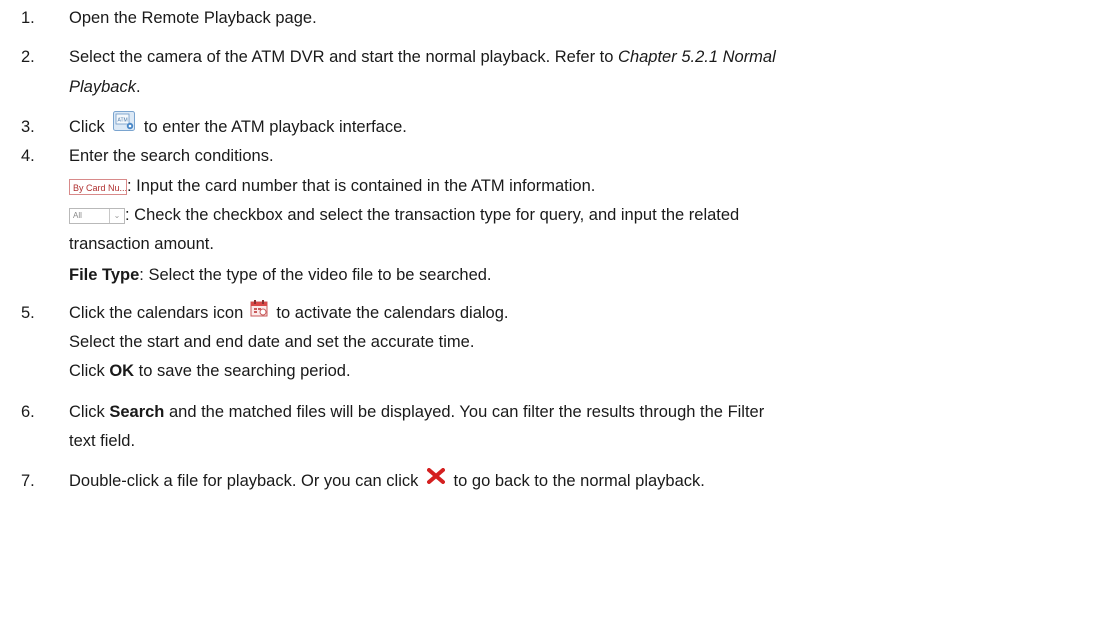 This screenshot has height=618, width=1107. What do you see at coordinates (102, 87) in the screenshot?
I see `chapter-reference-continued: Playback` at bounding box center [102, 87].